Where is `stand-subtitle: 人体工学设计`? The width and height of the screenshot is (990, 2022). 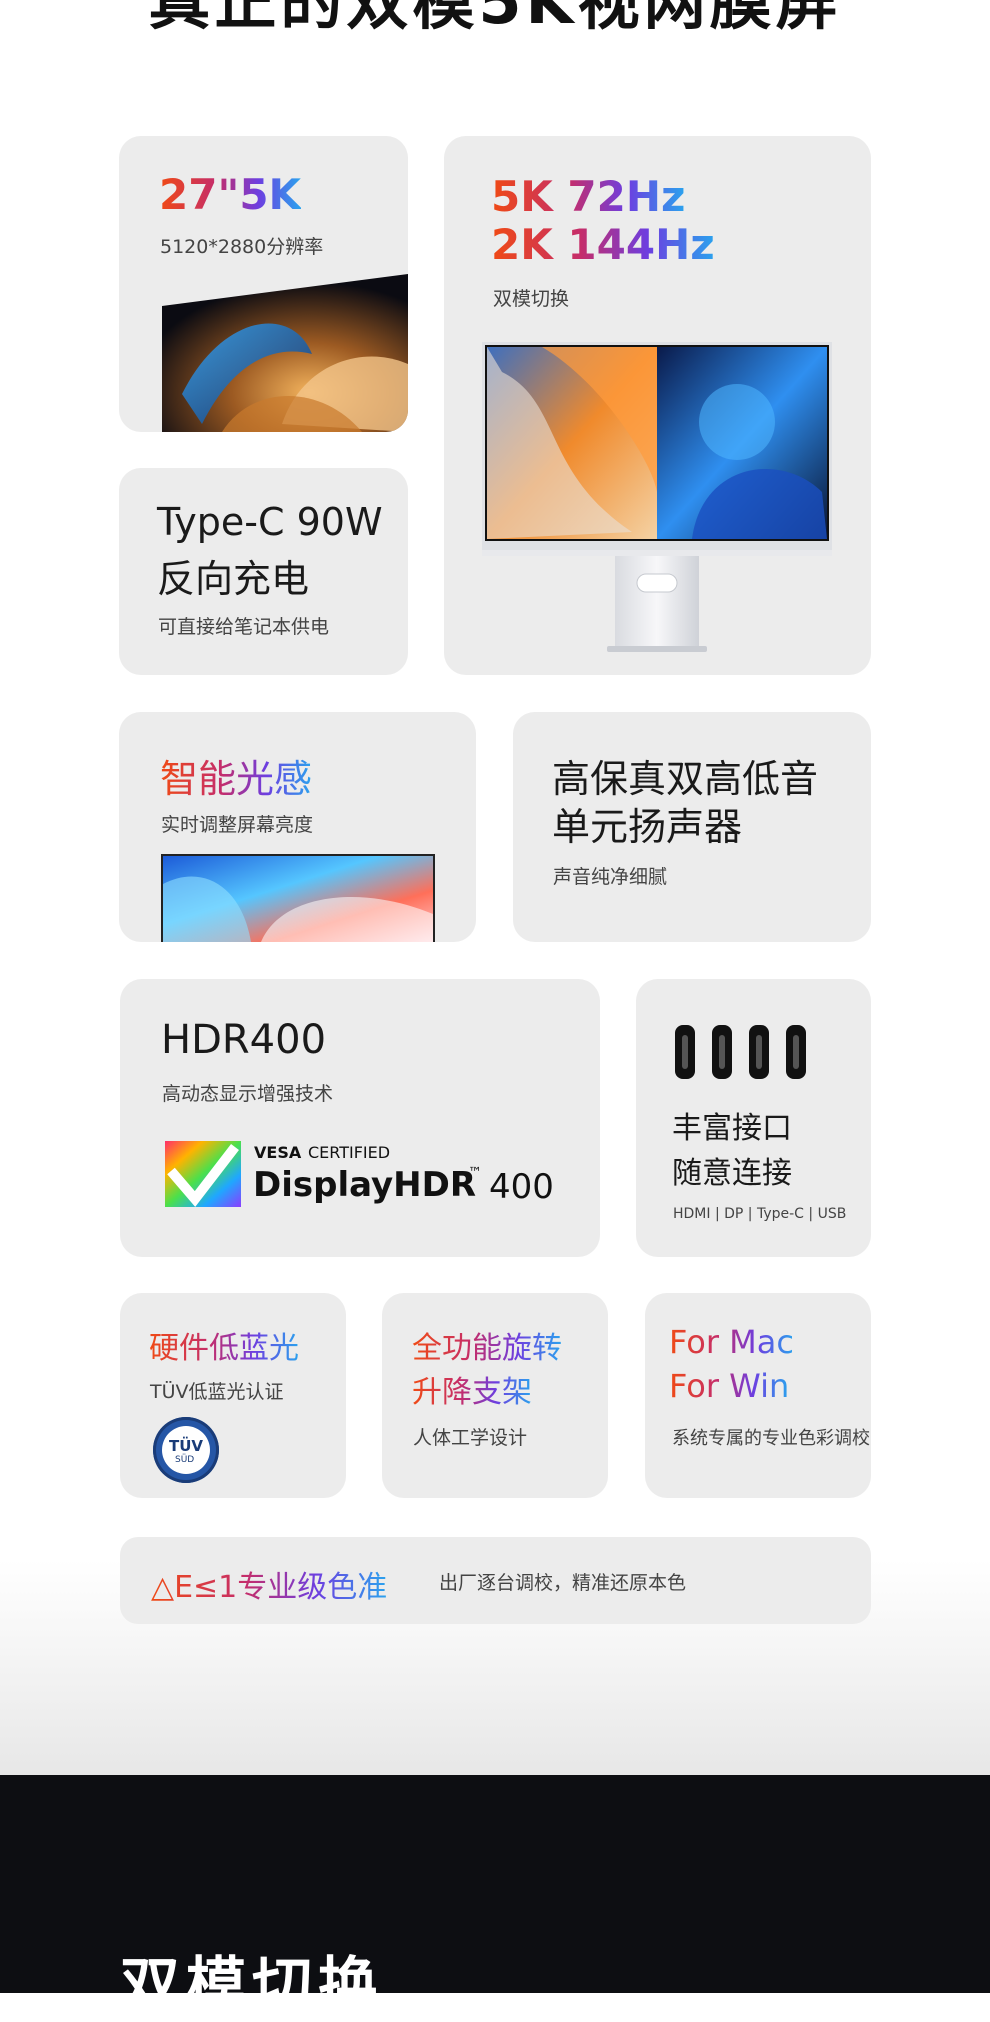 stand-subtitle: 人体工学设计 is located at coordinates (470, 1438).